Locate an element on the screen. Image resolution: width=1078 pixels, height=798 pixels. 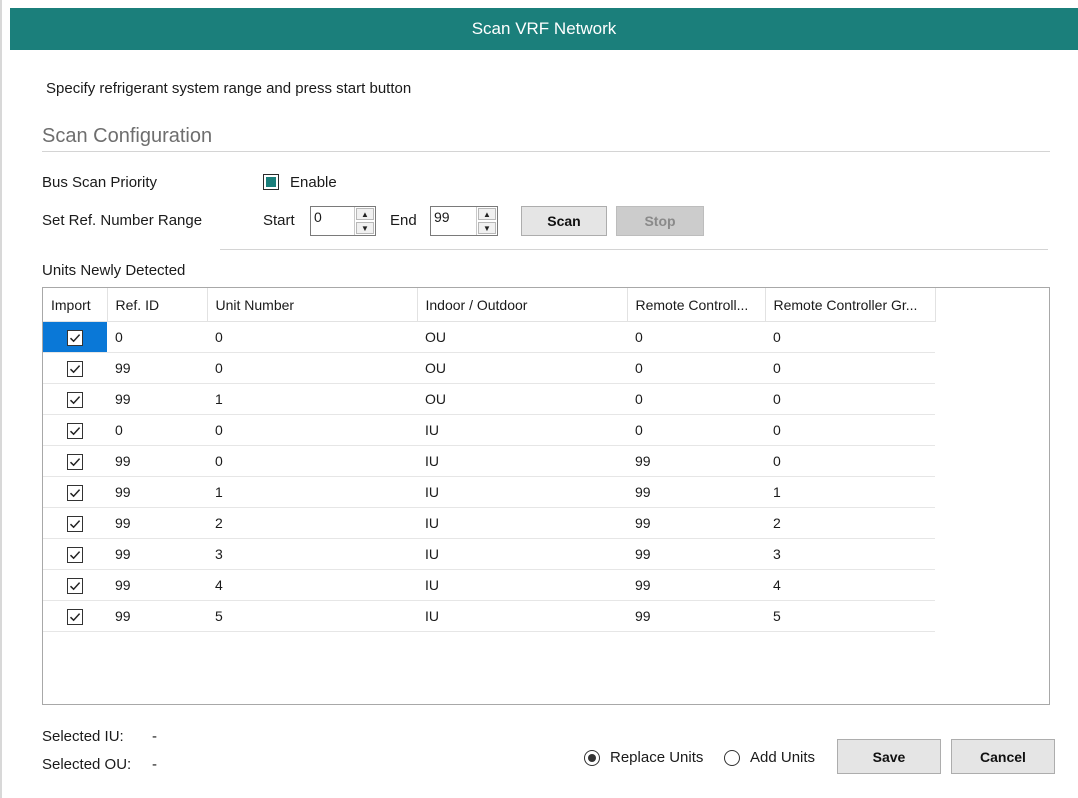
end-increment-button: ▲ is located at coordinates (487, 214).